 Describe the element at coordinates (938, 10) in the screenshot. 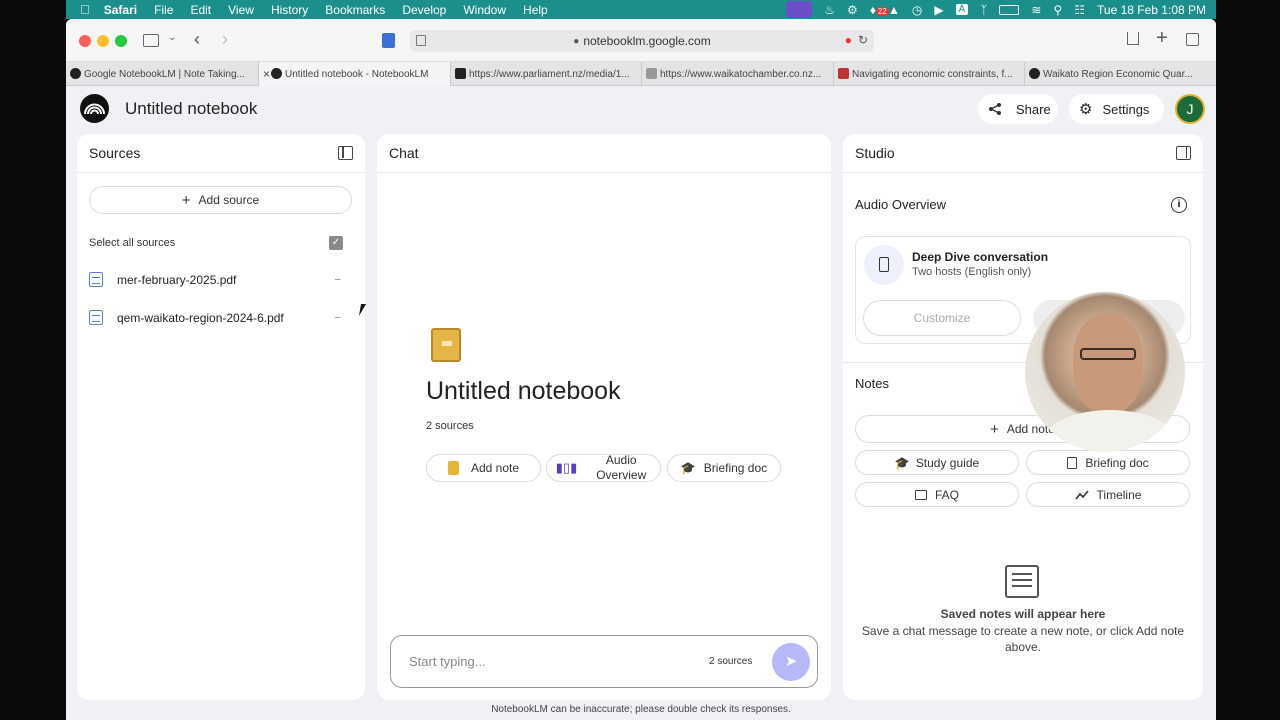

I see `play-icon: ▶` at that location.